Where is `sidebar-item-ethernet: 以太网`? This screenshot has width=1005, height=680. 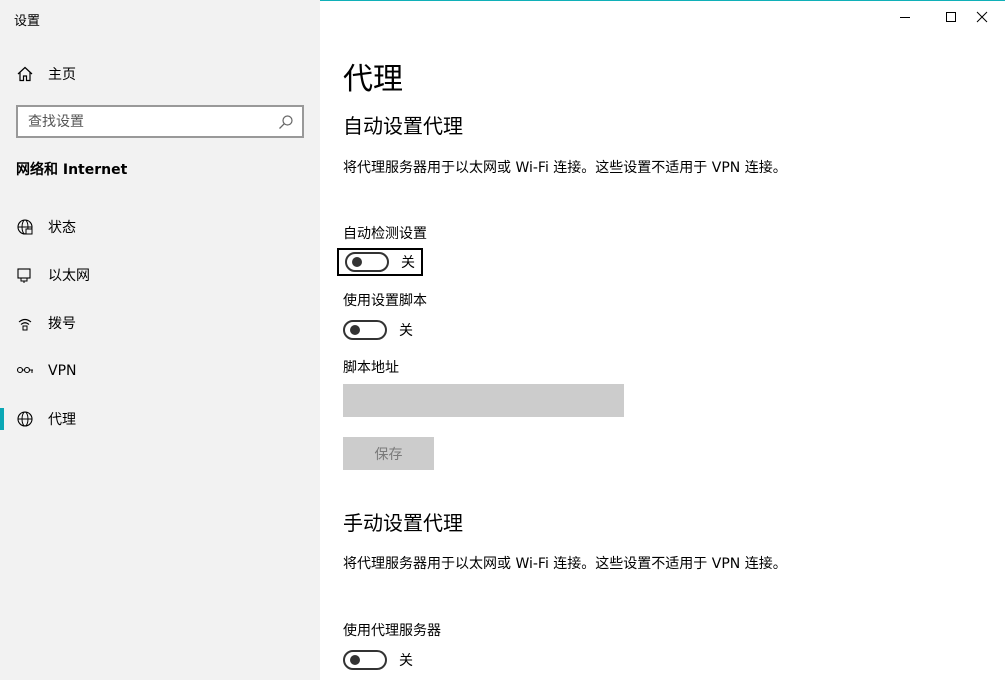 sidebar-item-ethernet: 以太网 is located at coordinates (160, 275).